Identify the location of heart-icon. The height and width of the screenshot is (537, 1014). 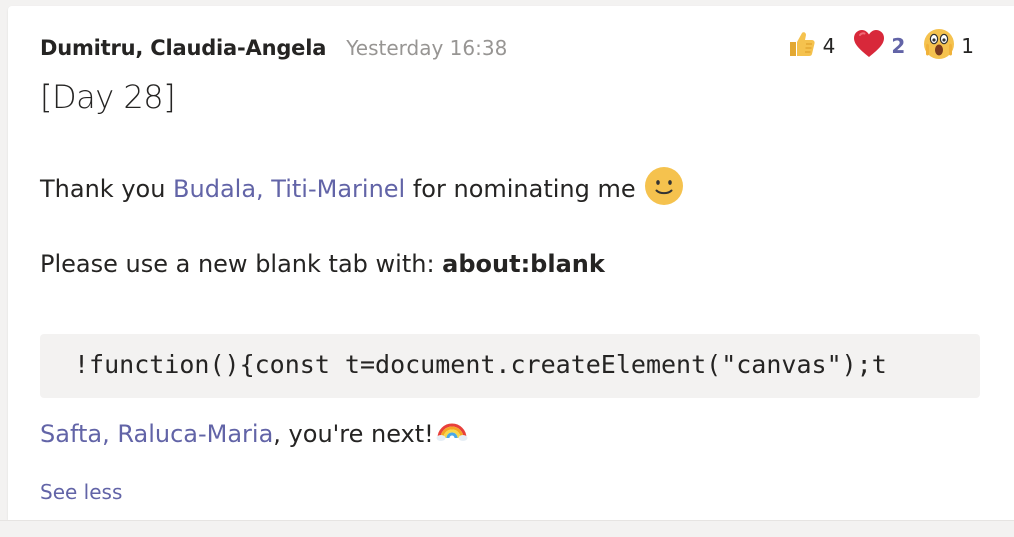
(869, 46).